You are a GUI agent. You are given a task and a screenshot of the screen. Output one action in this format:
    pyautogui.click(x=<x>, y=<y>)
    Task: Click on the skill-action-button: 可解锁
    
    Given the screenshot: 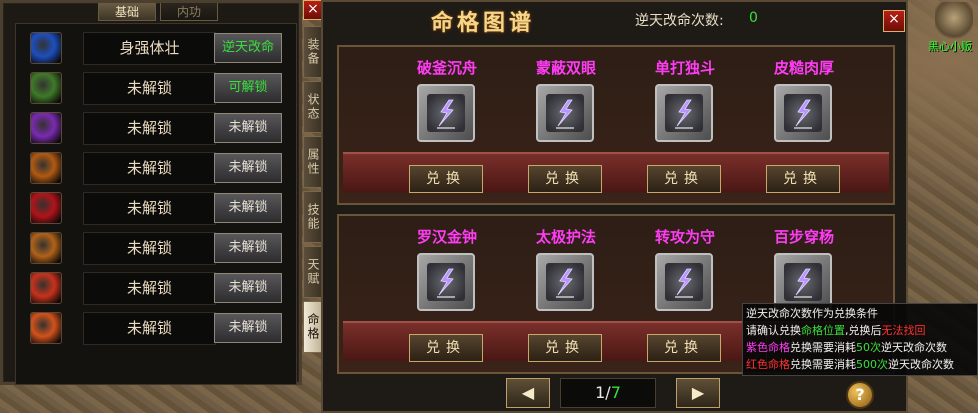 What is the action you would take?
    pyautogui.click(x=248, y=88)
    